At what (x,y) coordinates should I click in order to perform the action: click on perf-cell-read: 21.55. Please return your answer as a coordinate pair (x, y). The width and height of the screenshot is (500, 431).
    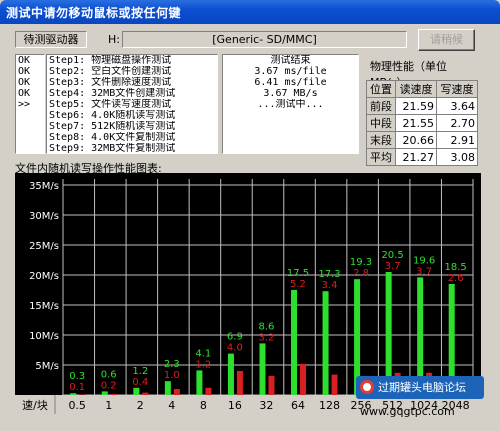
    Looking at the image, I should click on (416, 123).